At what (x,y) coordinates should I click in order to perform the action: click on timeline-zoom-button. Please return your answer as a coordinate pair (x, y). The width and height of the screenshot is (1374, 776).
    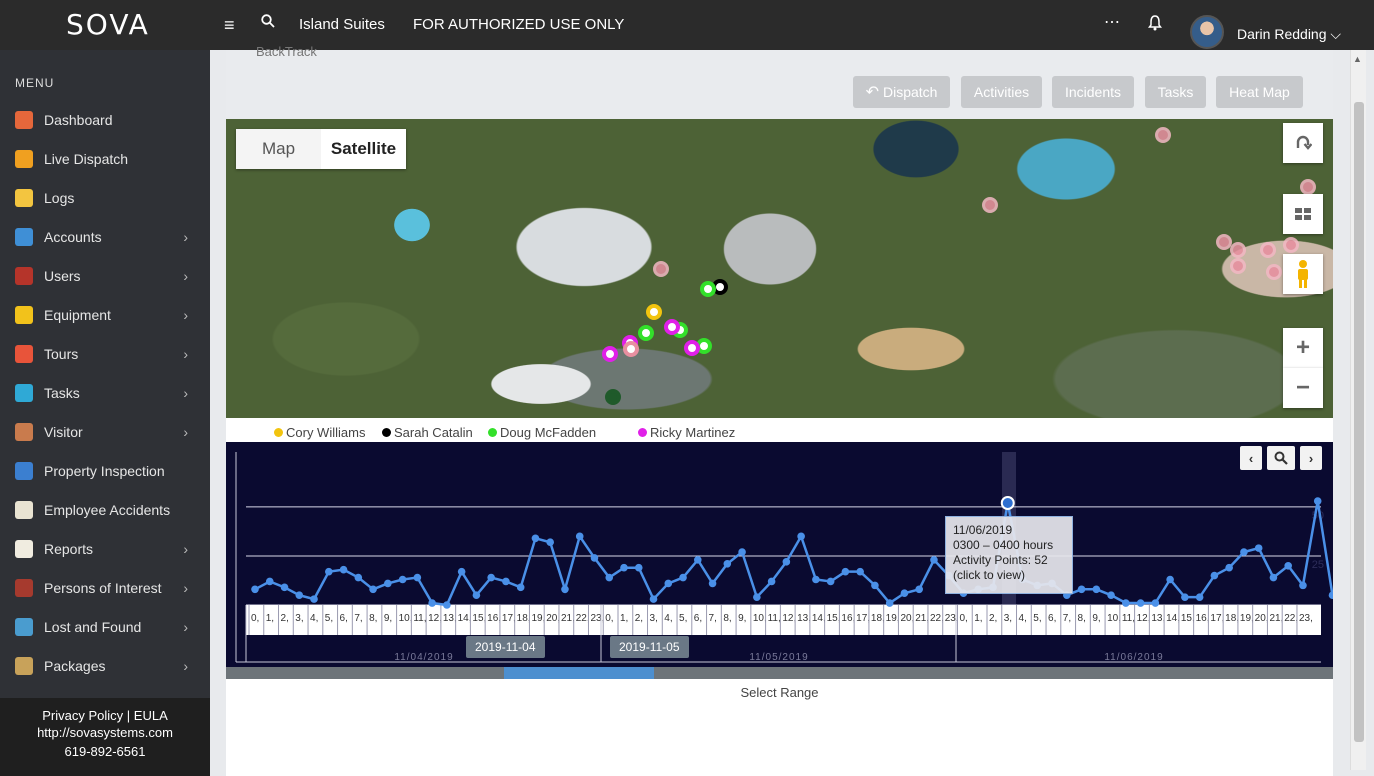
    Looking at the image, I should click on (1281, 458).